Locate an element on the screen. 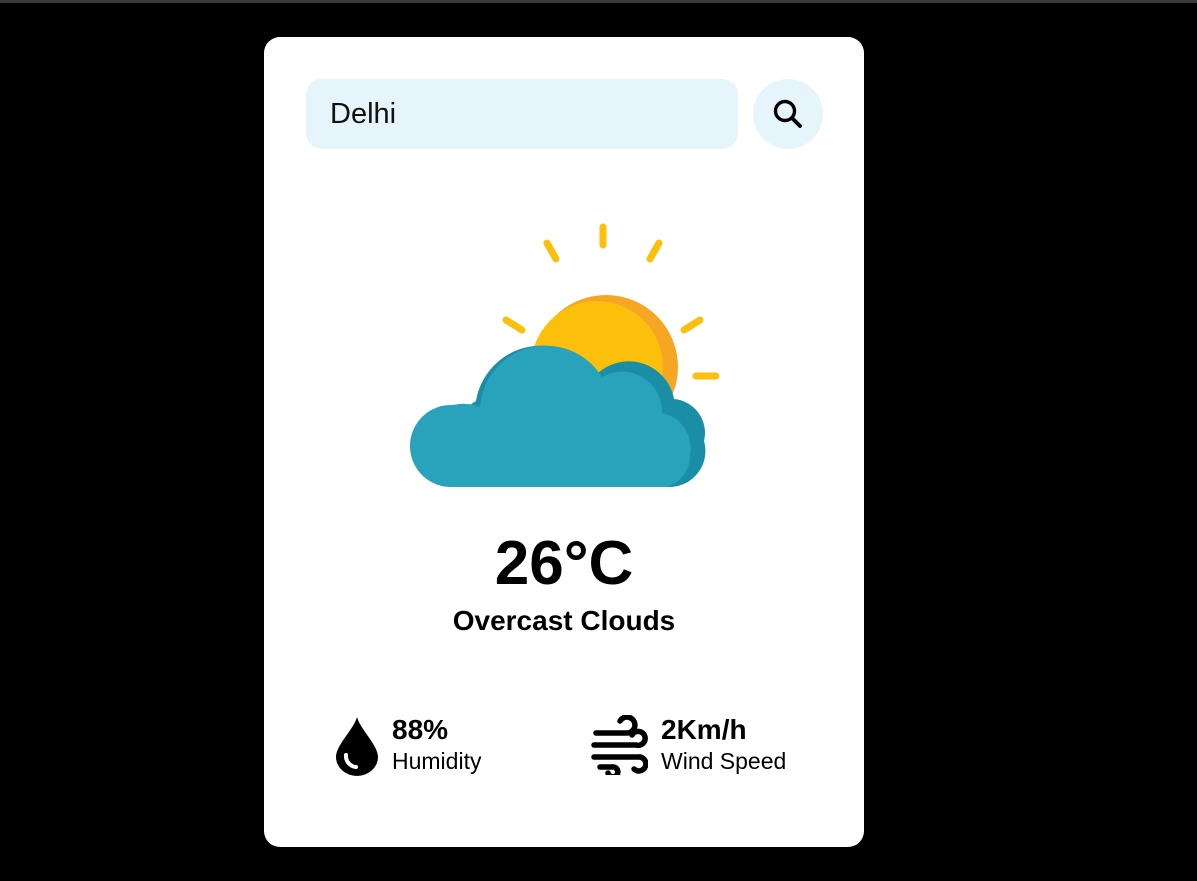 This screenshot has width=1197, height=881. humidity-label: Humidity is located at coordinates (437, 761).